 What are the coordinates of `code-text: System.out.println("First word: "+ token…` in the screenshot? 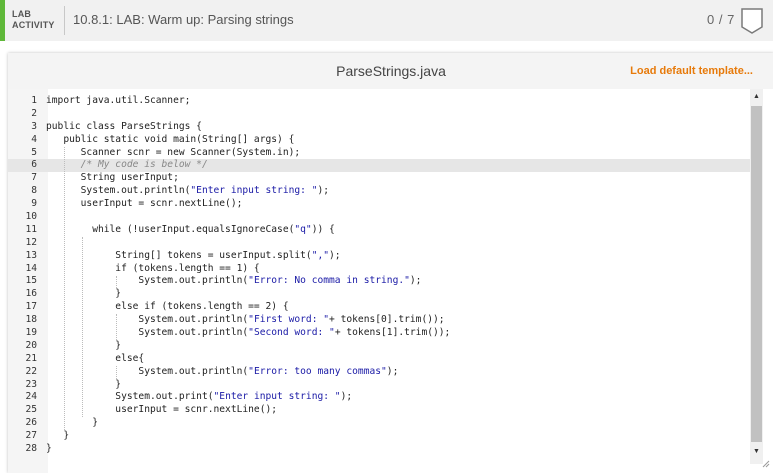 It's located at (245, 320).